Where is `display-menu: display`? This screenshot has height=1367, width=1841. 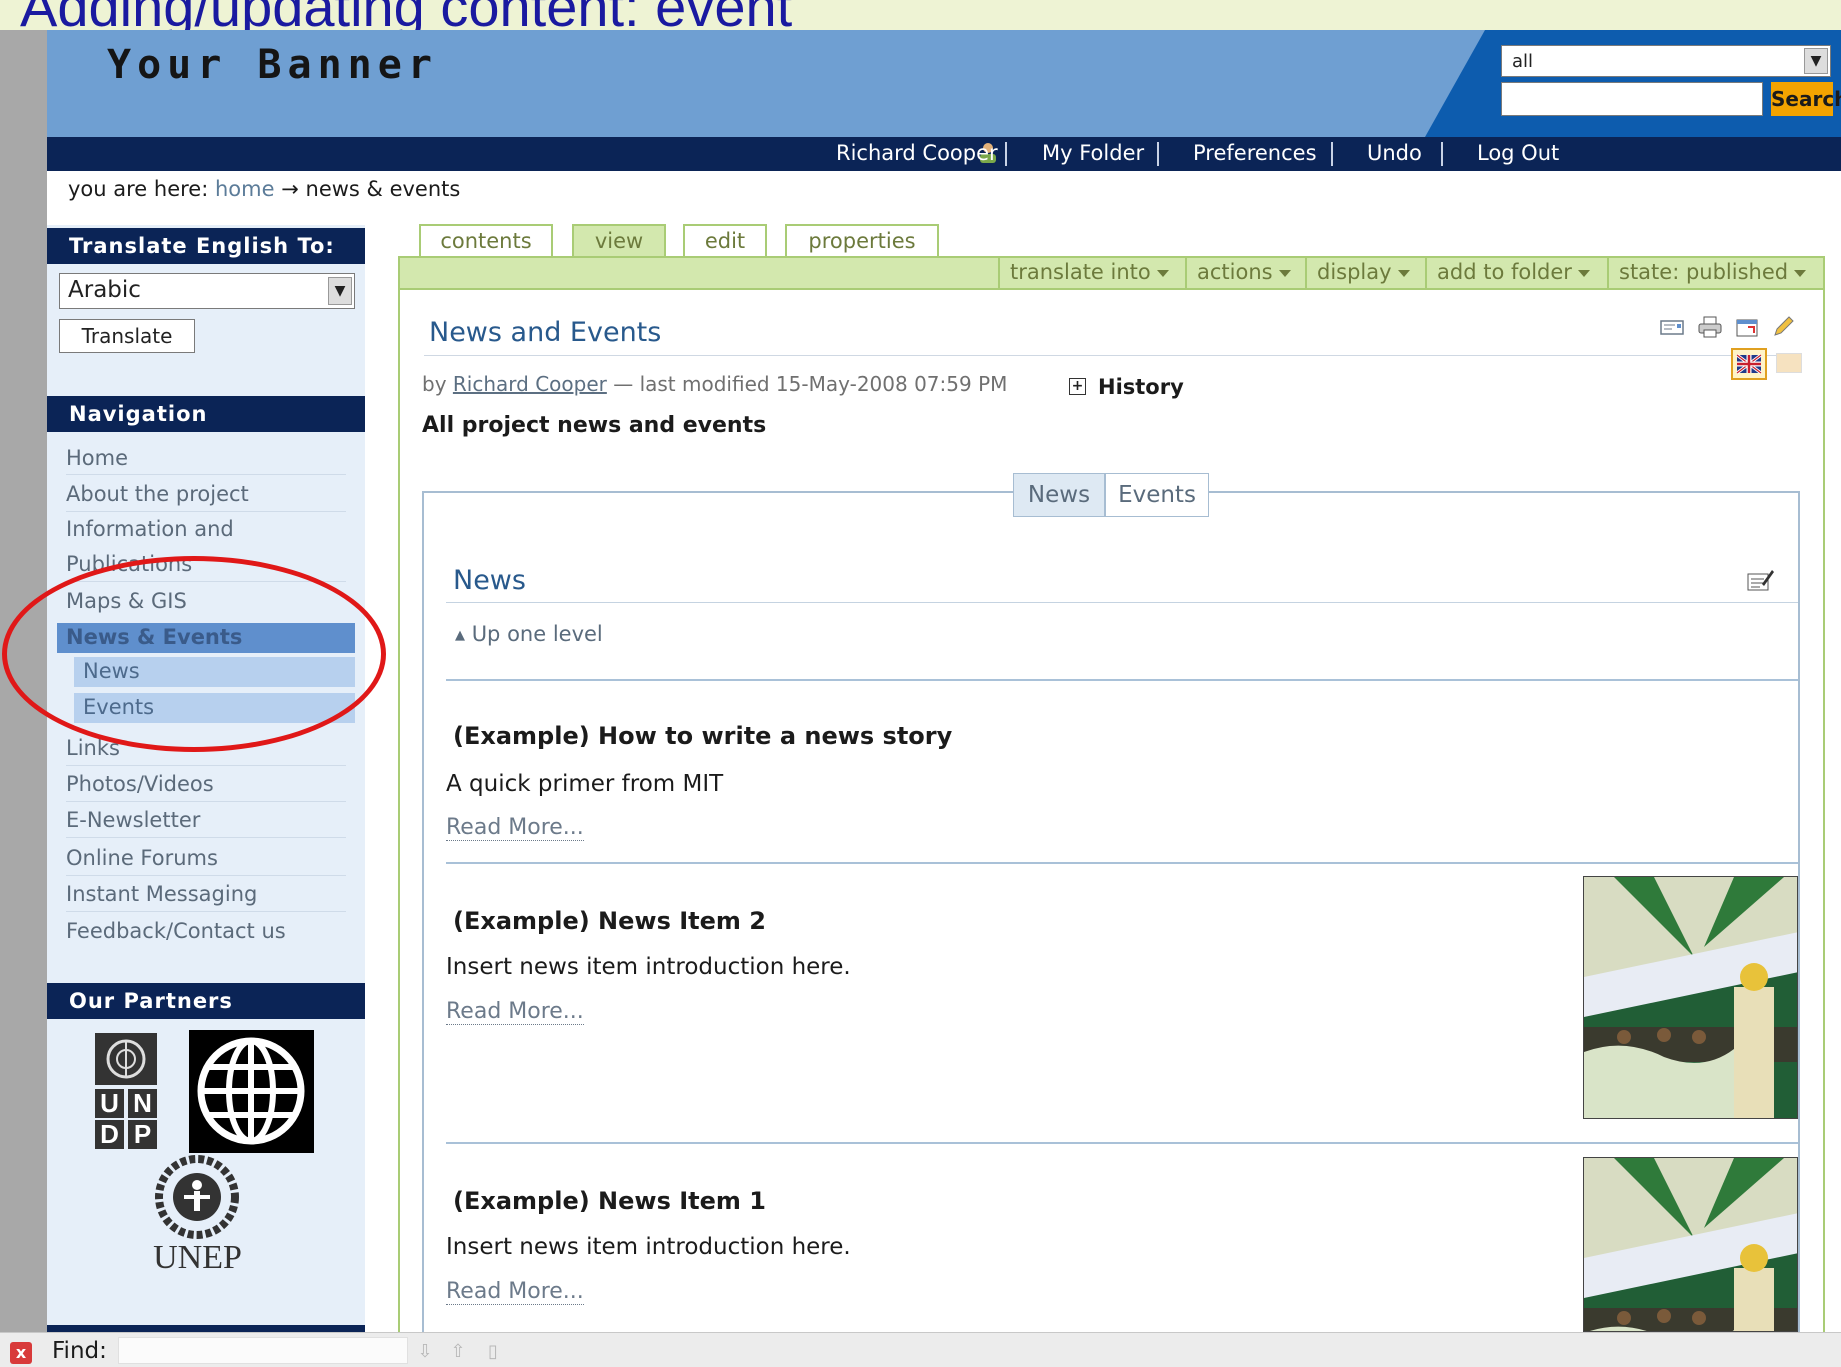 display-menu: display is located at coordinates (1363, 272).